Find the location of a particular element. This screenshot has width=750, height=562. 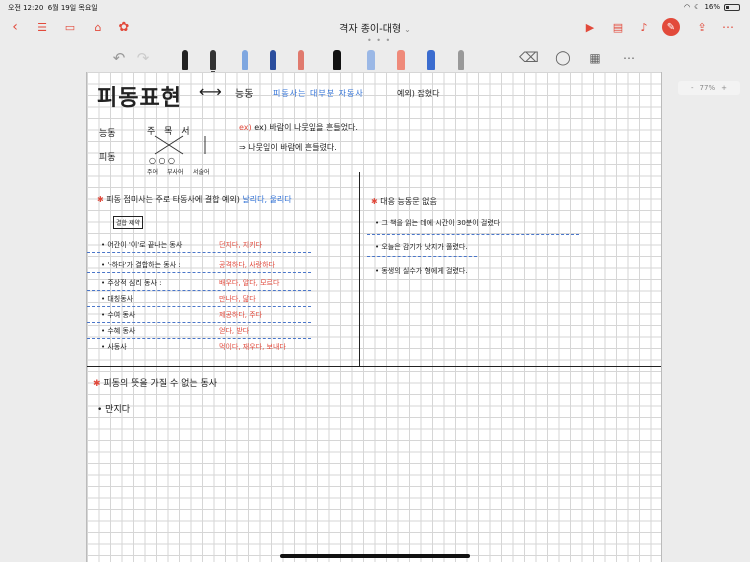

rule-1-label: • '-하다'가 결합하는 동사 : is located at coordinates (141, 265).